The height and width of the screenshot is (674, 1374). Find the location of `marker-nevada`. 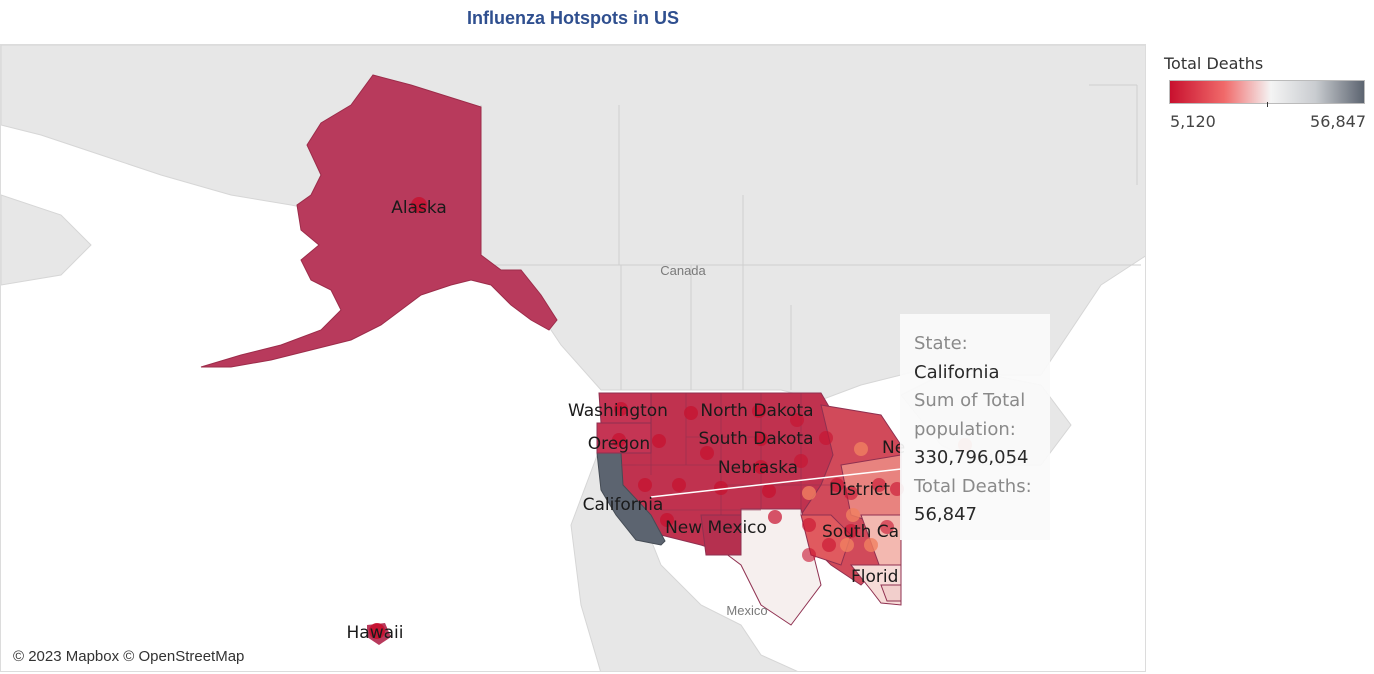

marker-nevada is located at coordinates (645, 485).